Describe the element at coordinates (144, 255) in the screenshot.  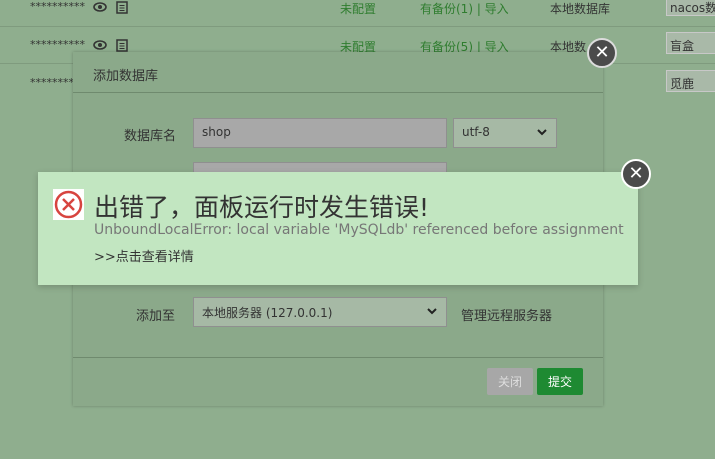
I see `error-detail-link: >>点击查看详情` at that location.